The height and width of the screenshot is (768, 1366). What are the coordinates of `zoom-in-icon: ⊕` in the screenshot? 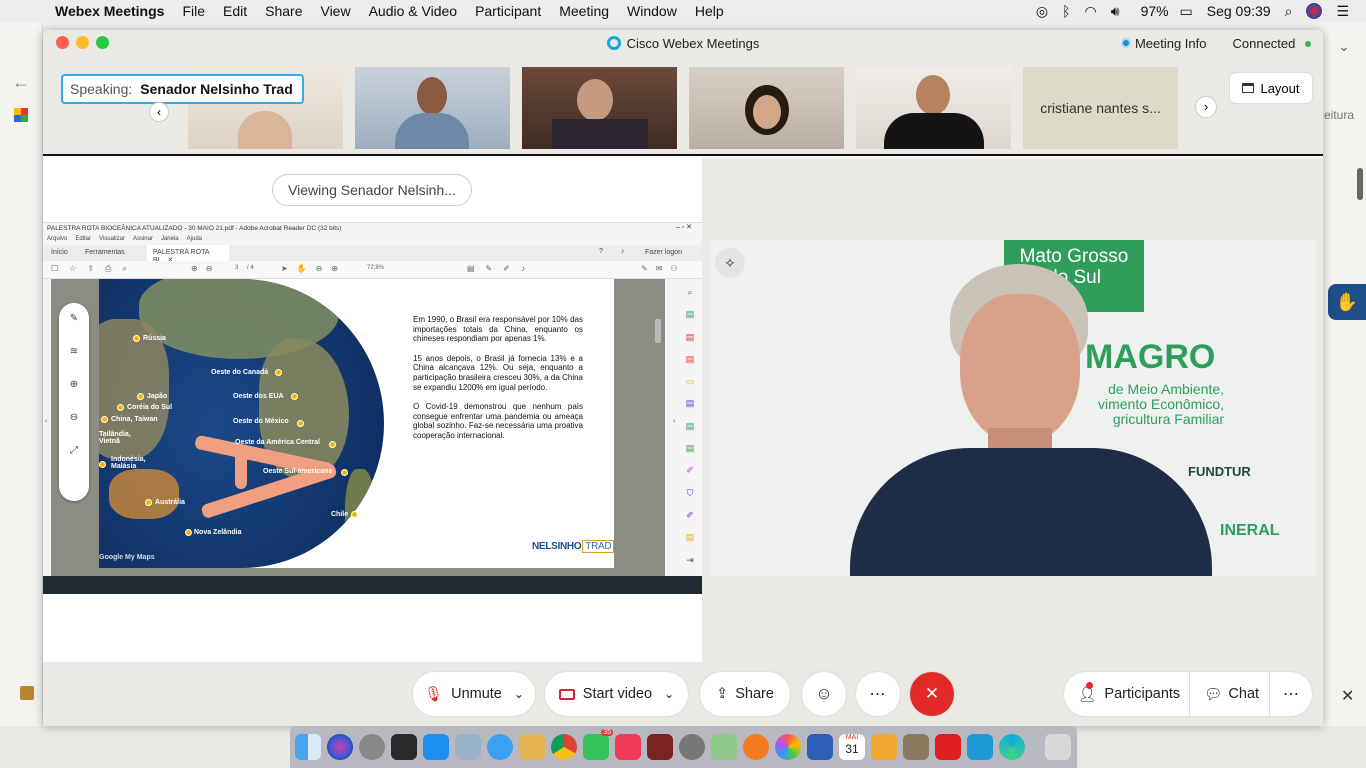 It's located at (74, 384).